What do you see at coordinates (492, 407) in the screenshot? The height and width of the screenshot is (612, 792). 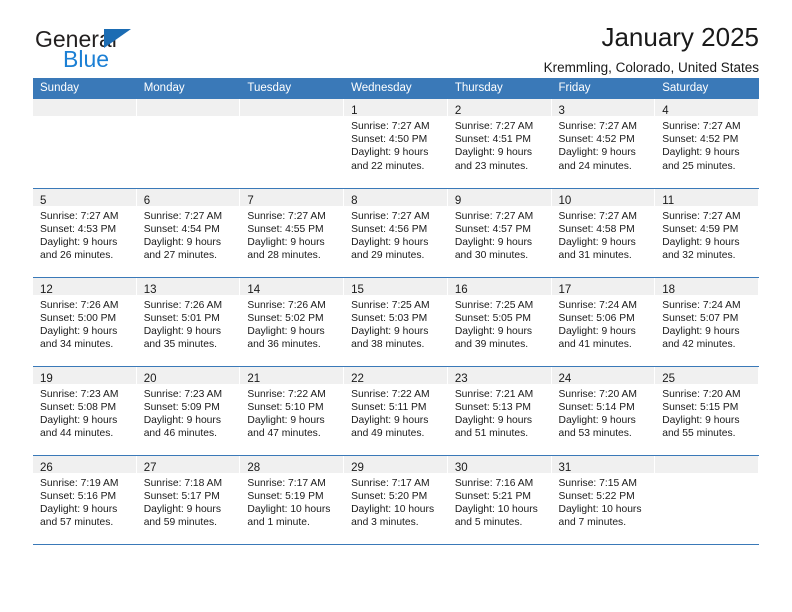 I see `sunset-text: Sunset: 5:13 PM` at bounding box center [492, 407].